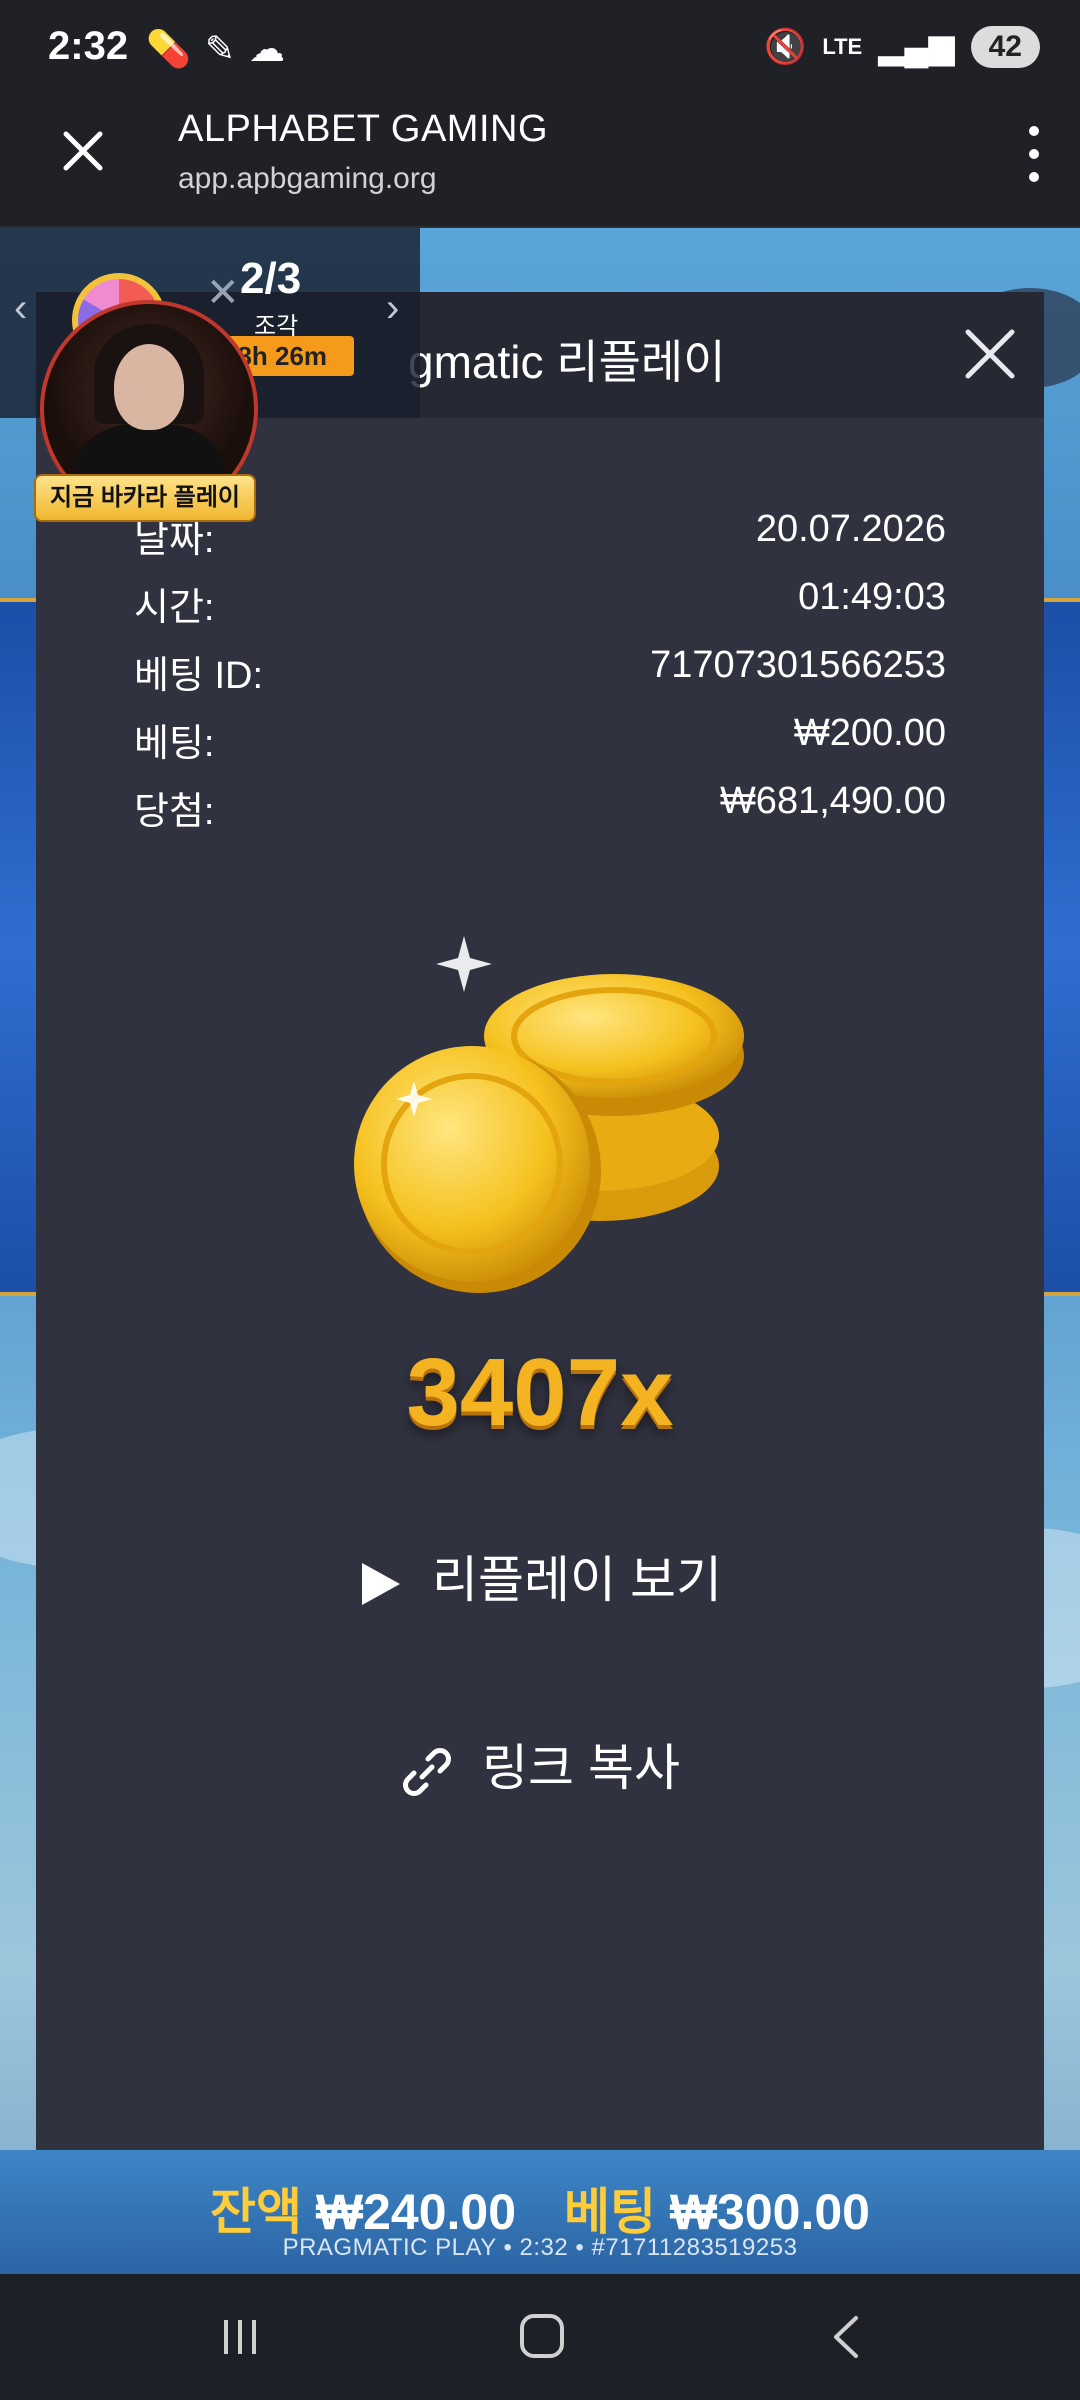  I want to click on game-reel-edge-right, so click(1060, 947).